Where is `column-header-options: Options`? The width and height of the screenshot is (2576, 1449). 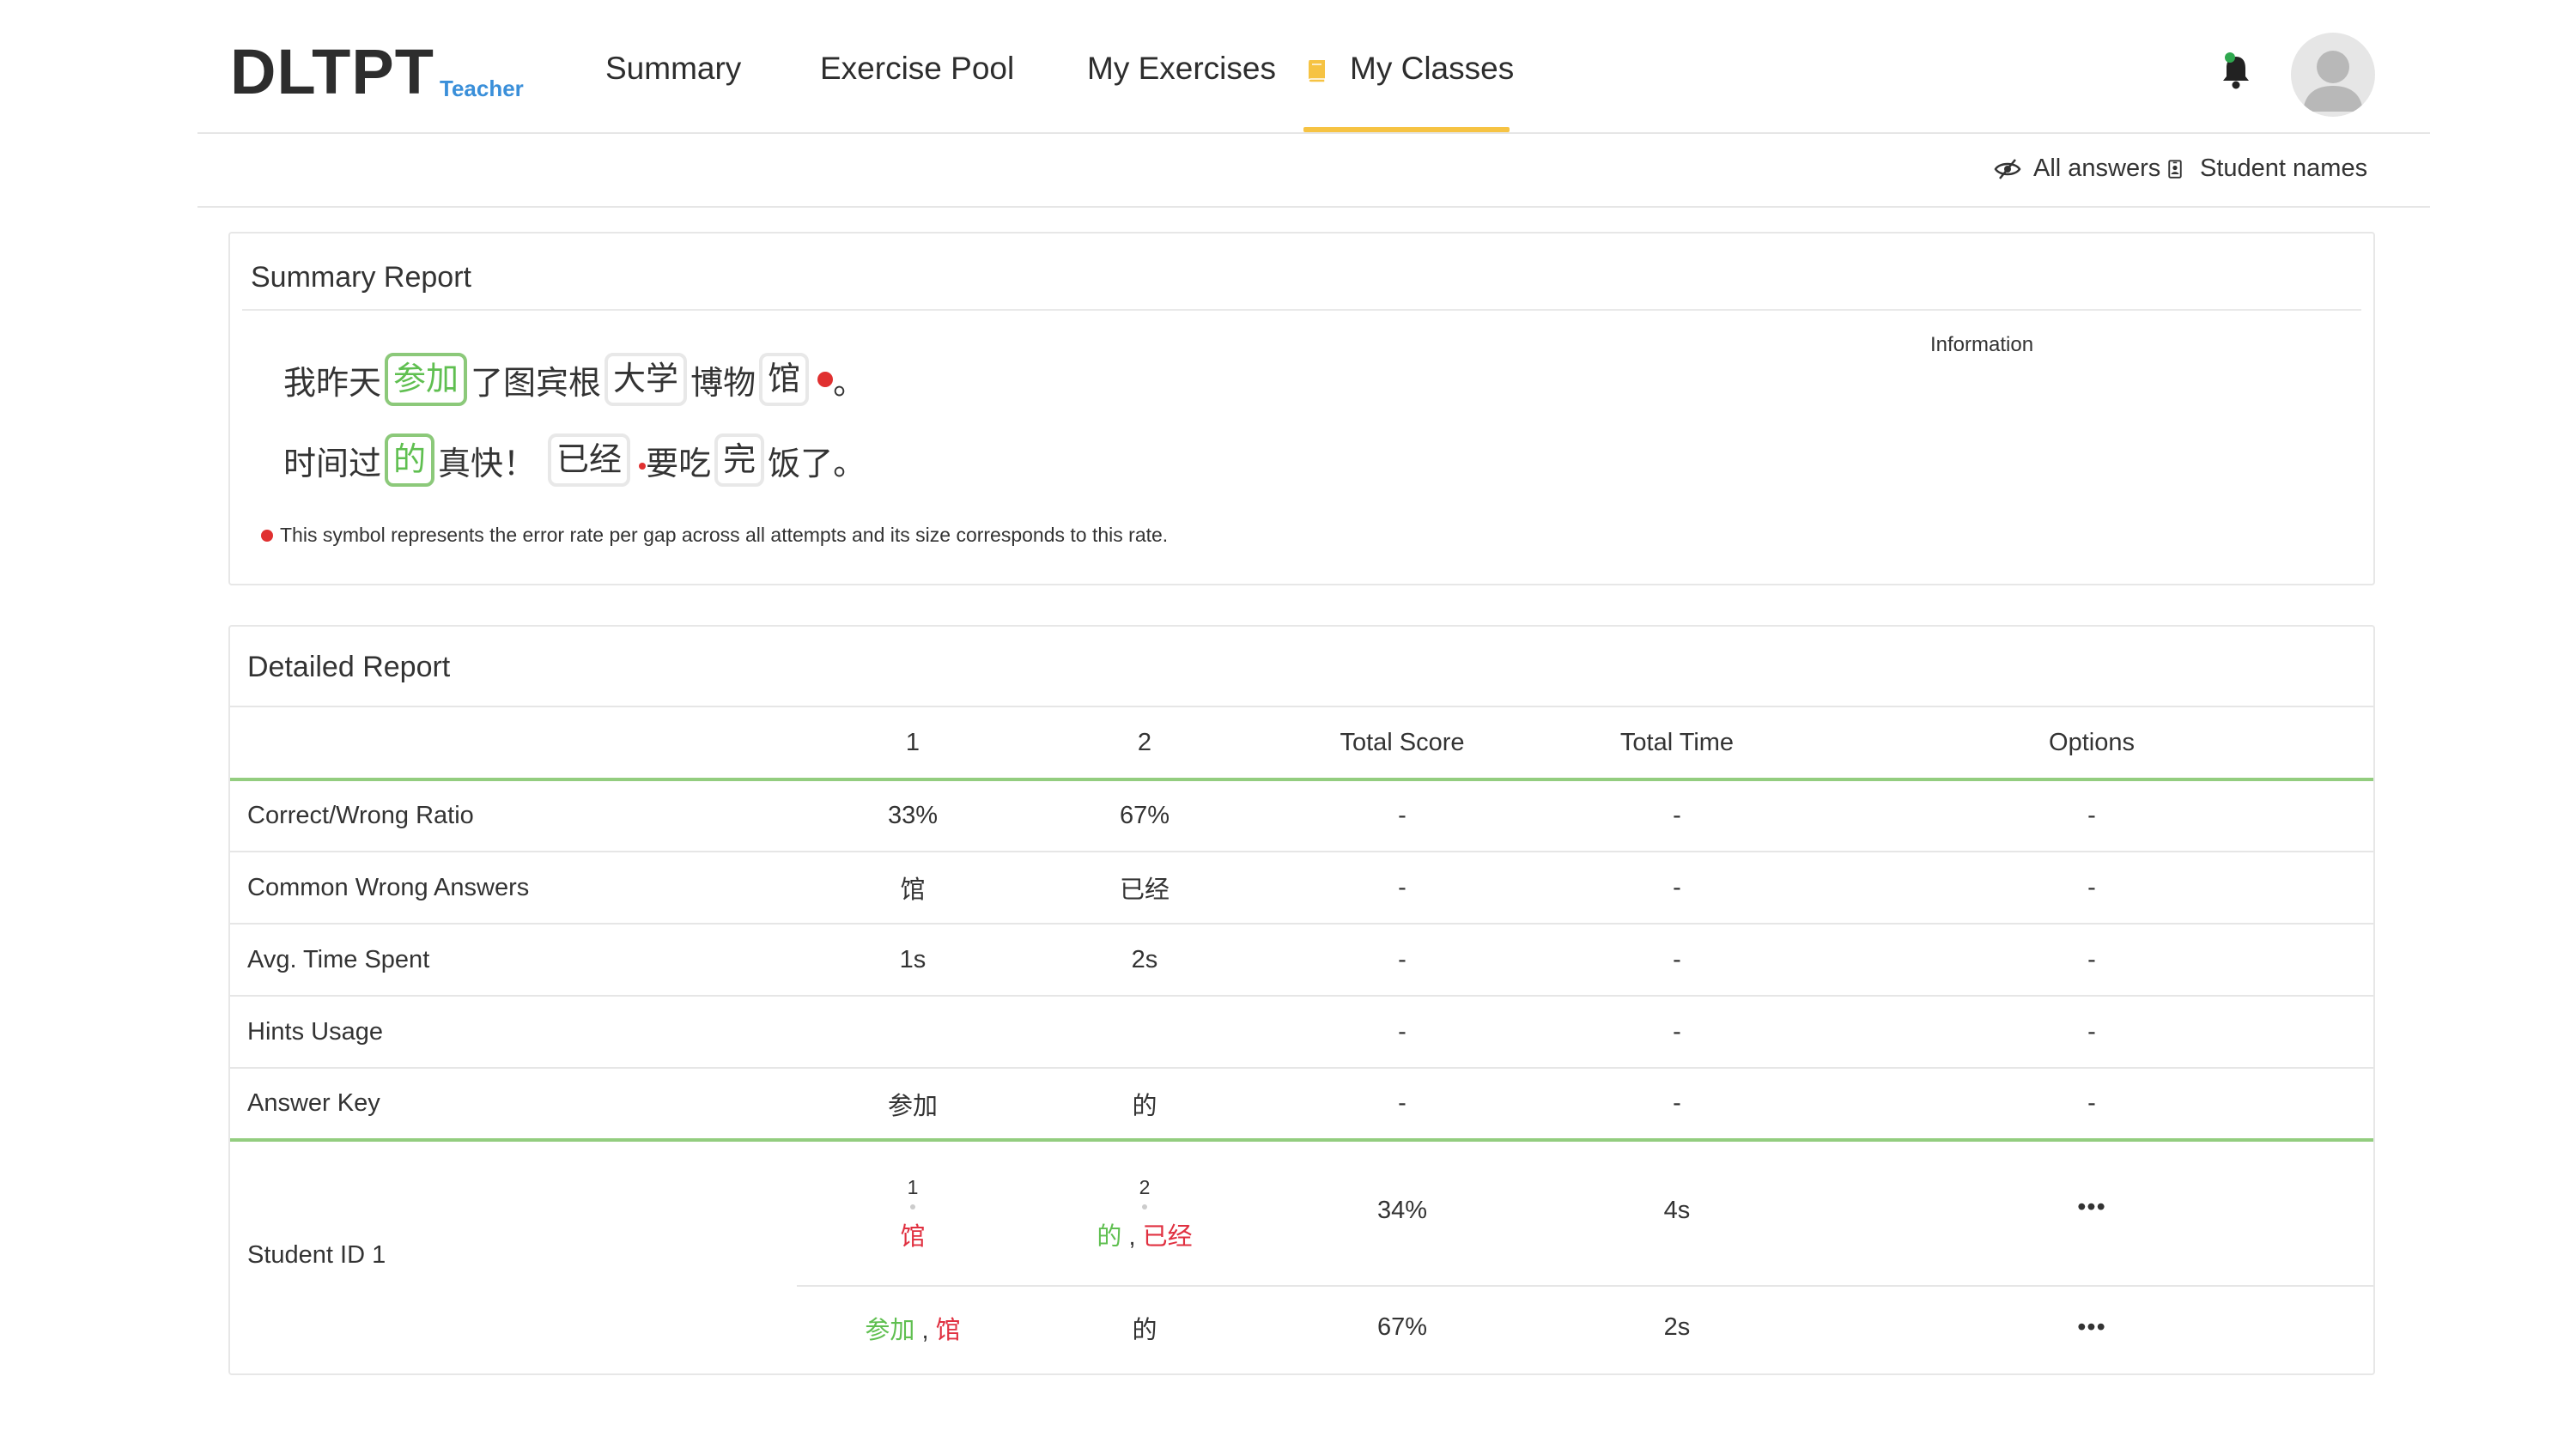 column-header-options: Options is located at coordinates (2091, 742).